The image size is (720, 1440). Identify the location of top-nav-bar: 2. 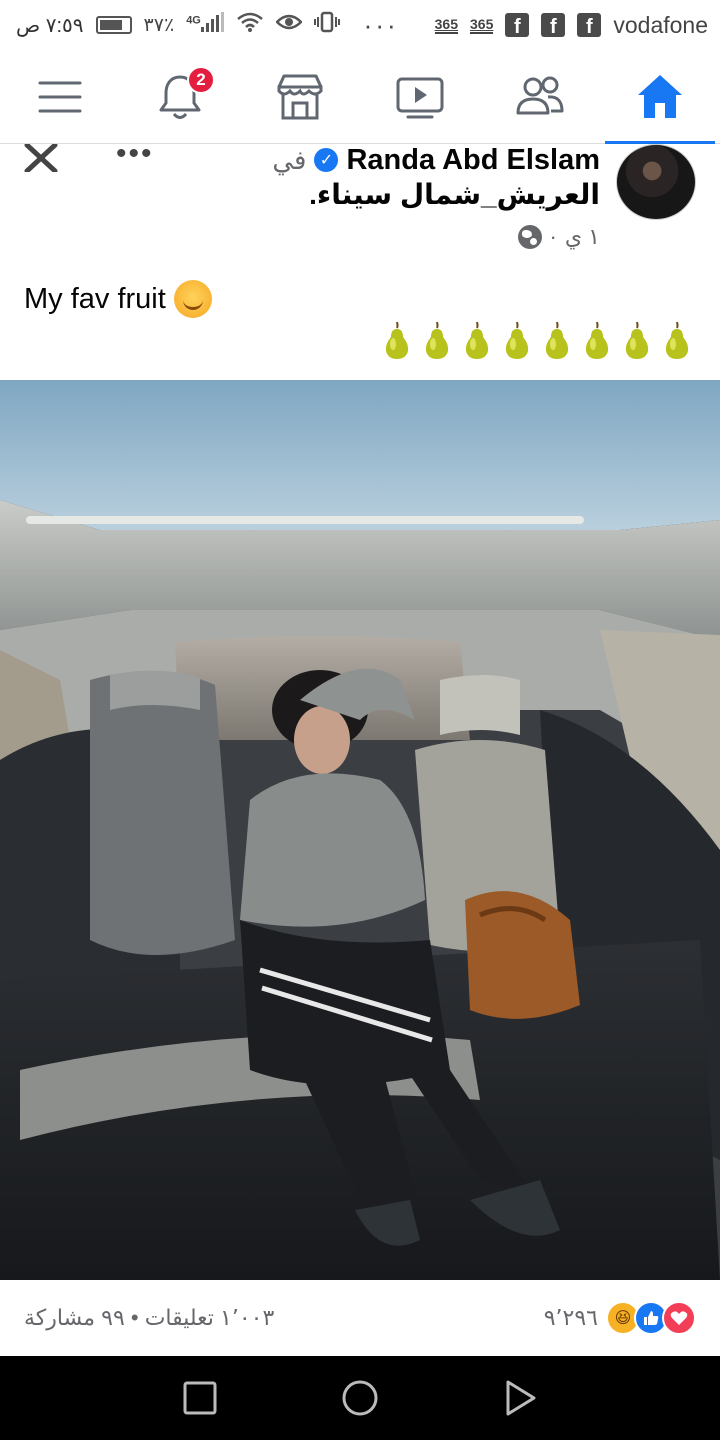
(360, 97).